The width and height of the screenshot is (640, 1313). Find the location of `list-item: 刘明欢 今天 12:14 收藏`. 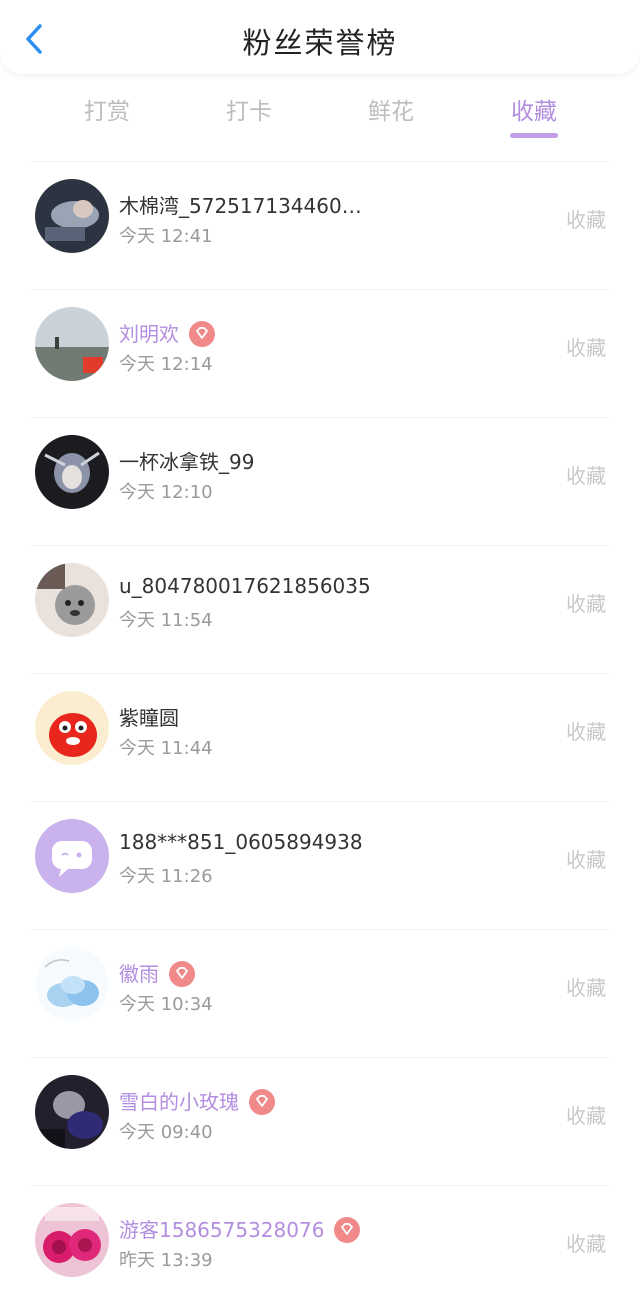

list-item: 刘明欢 今天 12:14 收藏 is located at coordinates (320, 353).